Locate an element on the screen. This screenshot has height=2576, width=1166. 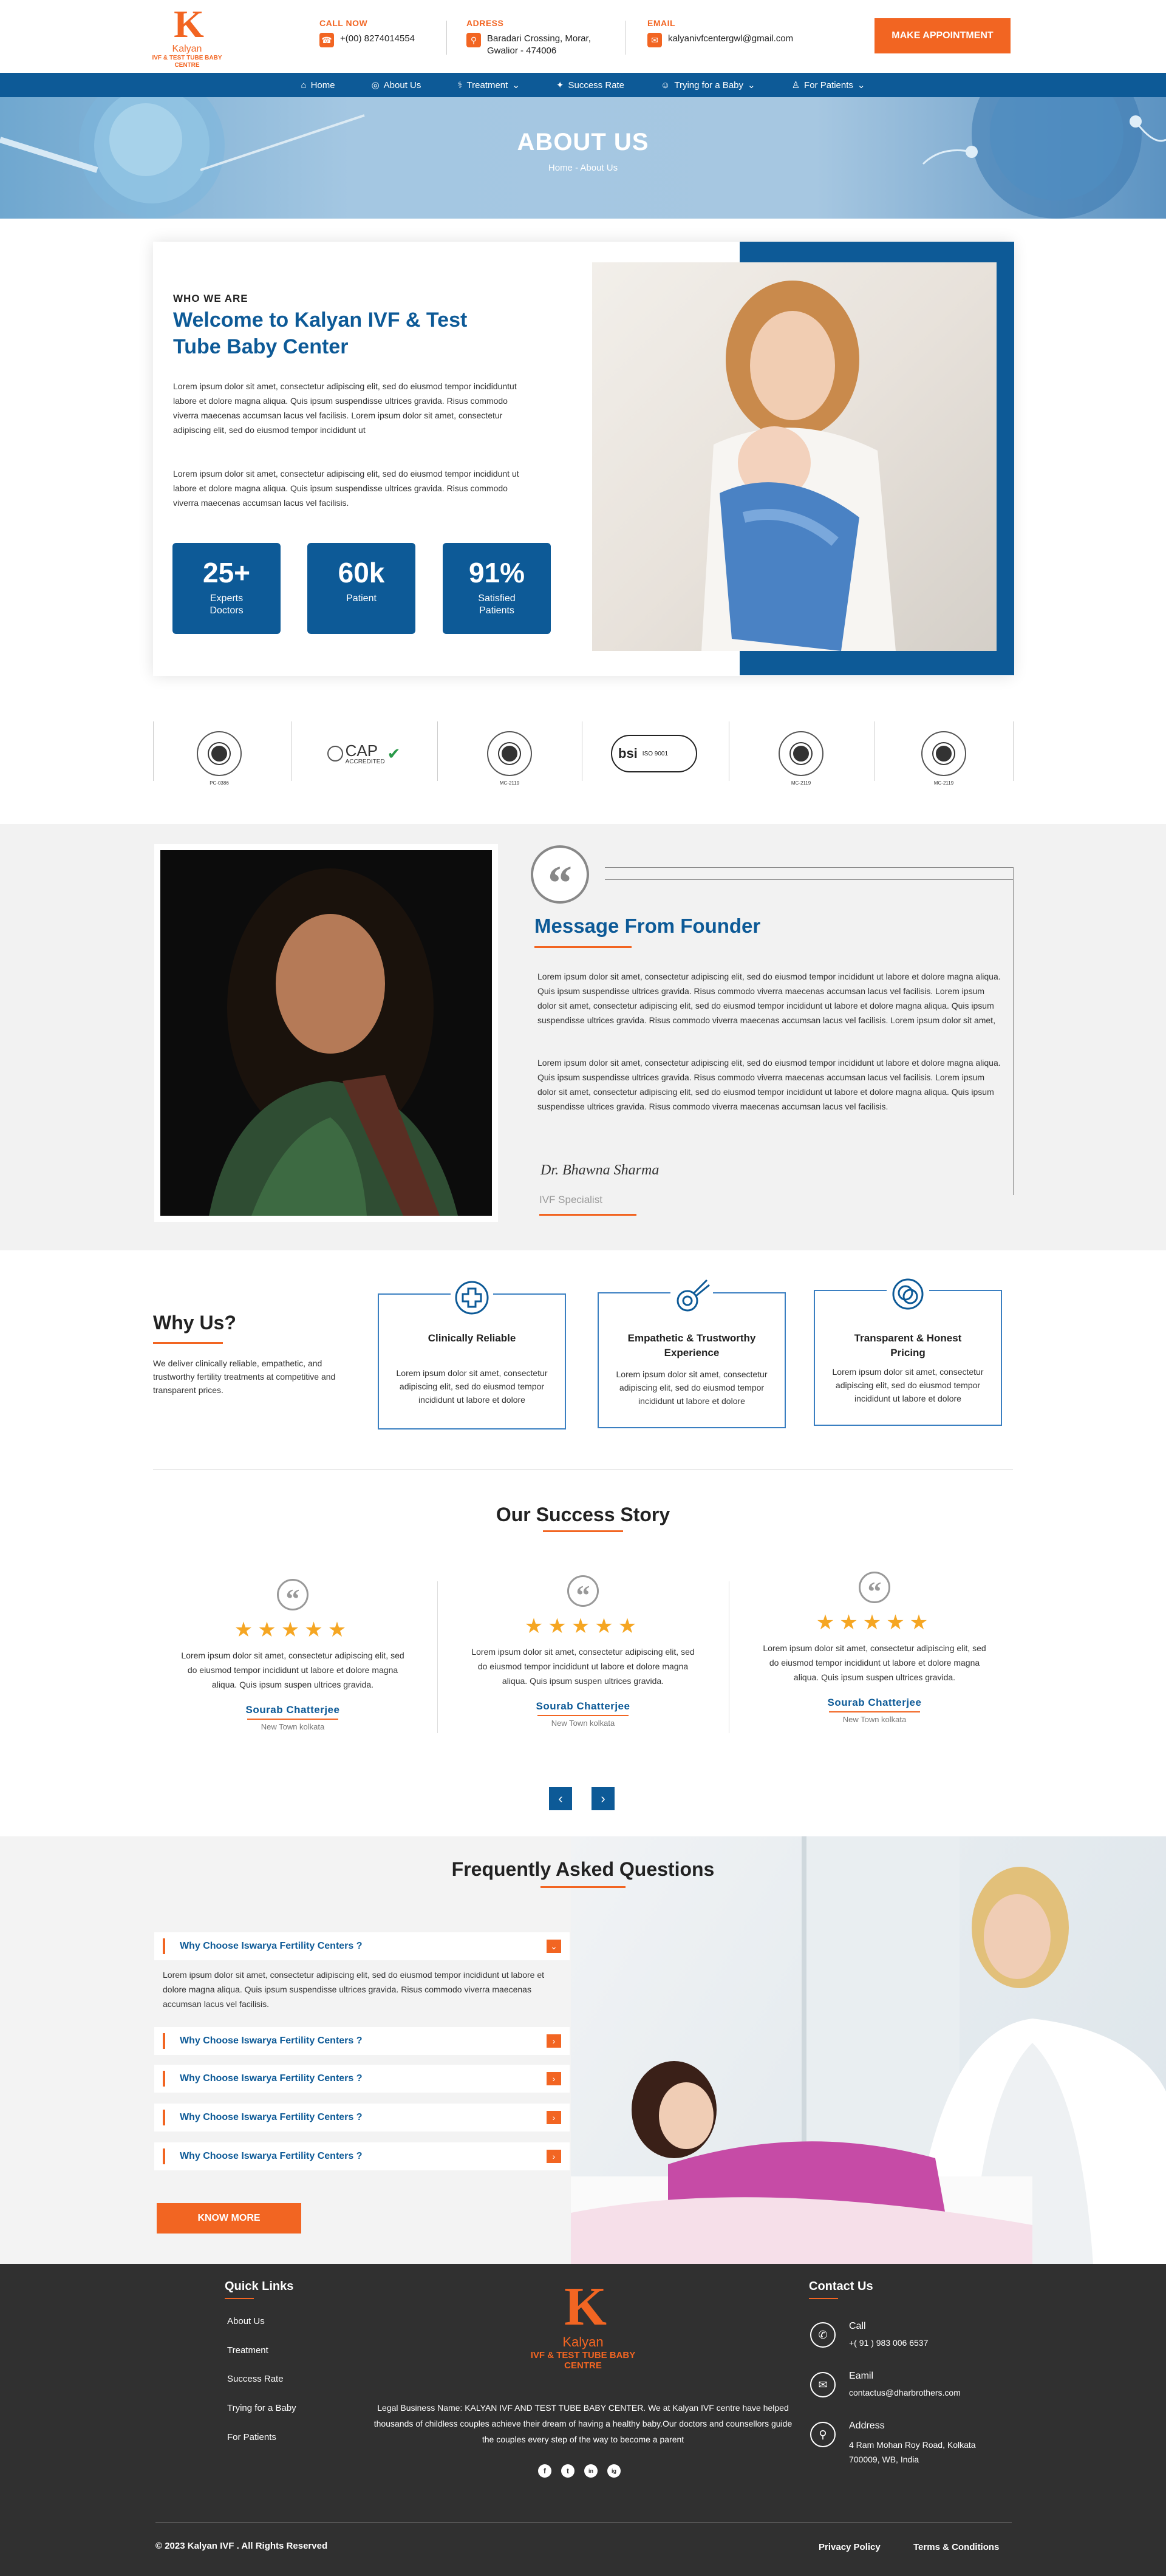
know-more-button: KNOW MORE is located at coordinates (229, 2219).